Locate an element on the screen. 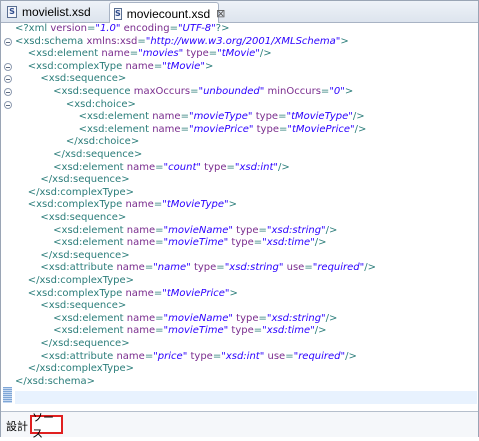  code-token: "movies" is located at coordinates (161, 54).